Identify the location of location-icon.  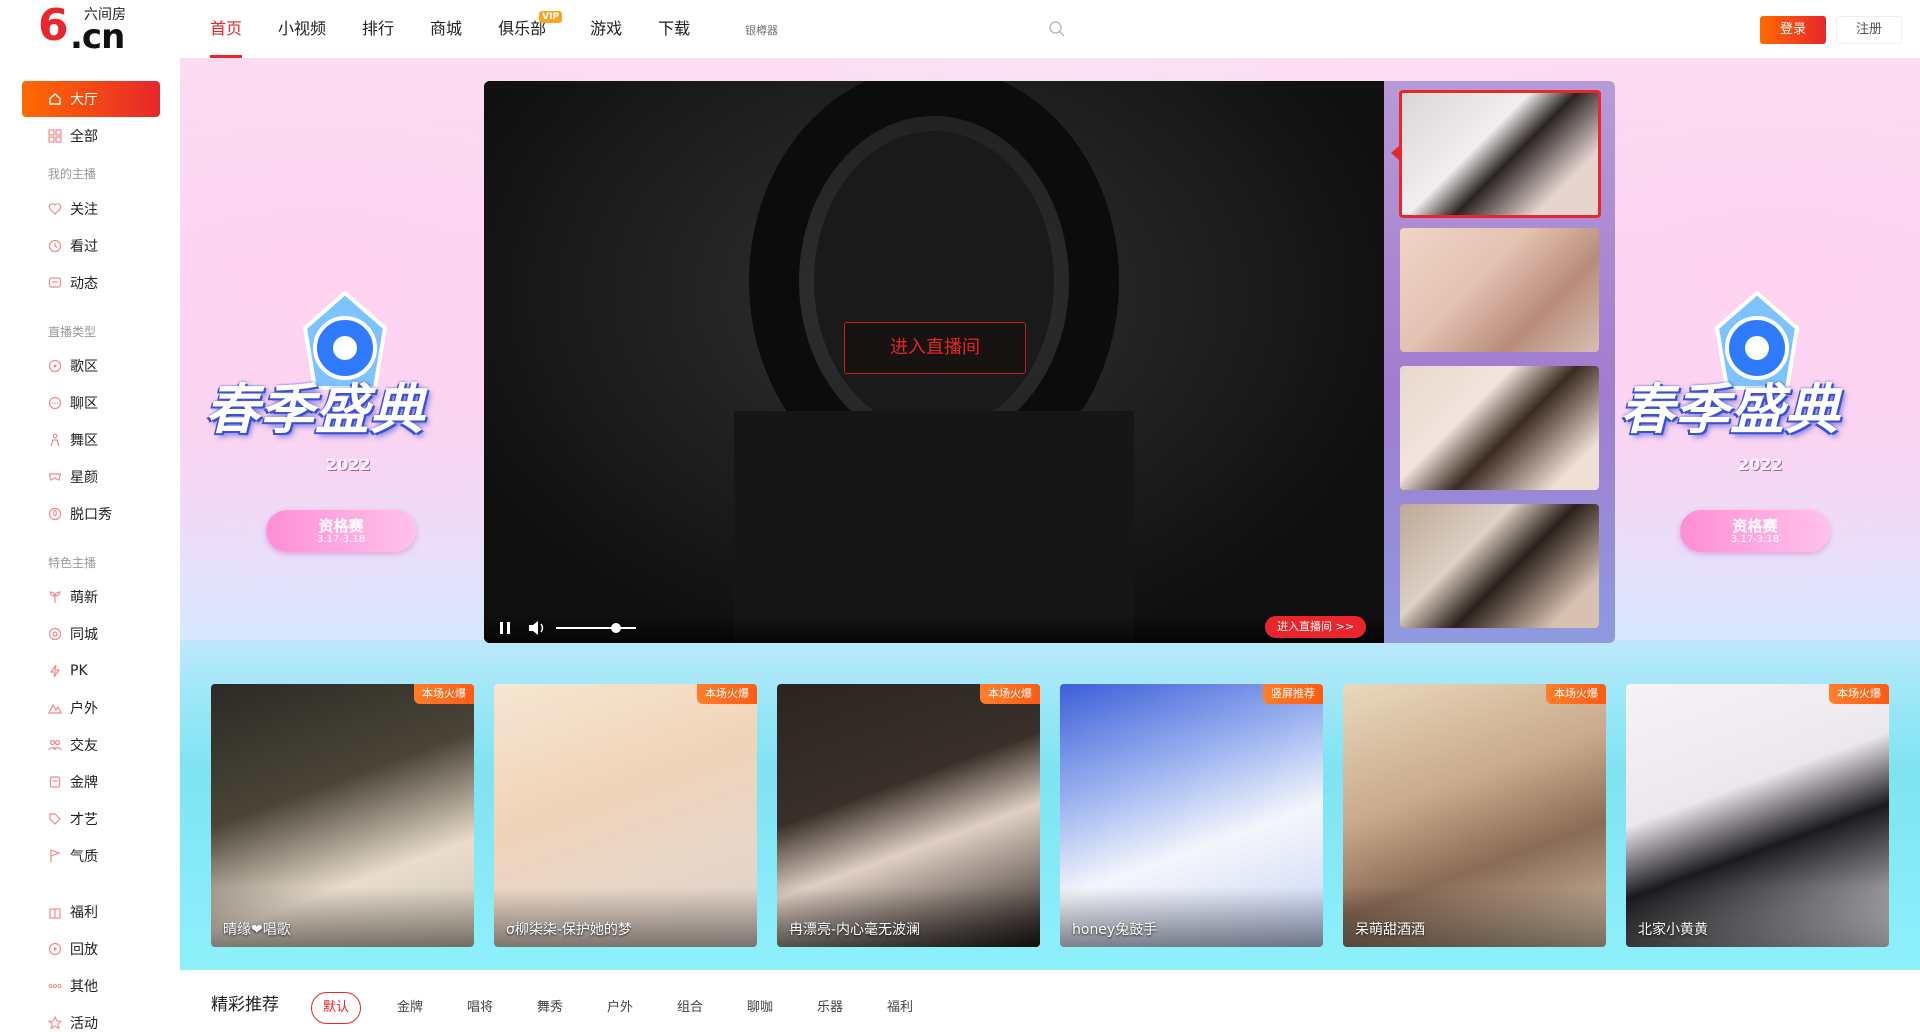
(55, 634).